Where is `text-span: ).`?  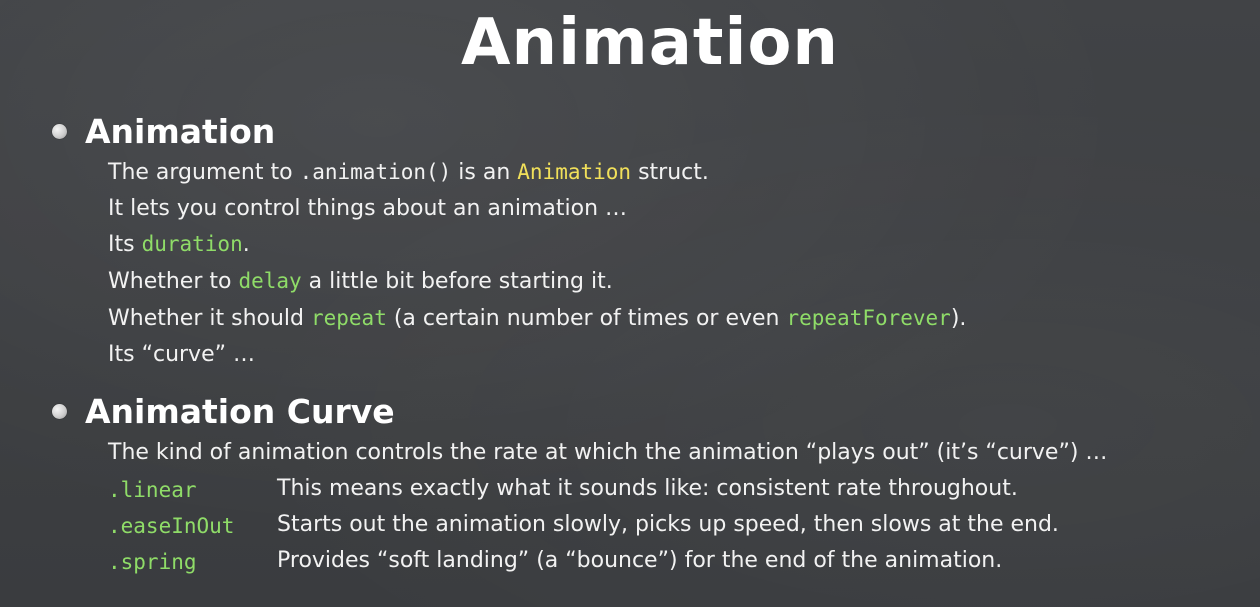
text-span: ). is located at coordinates (958, 318).